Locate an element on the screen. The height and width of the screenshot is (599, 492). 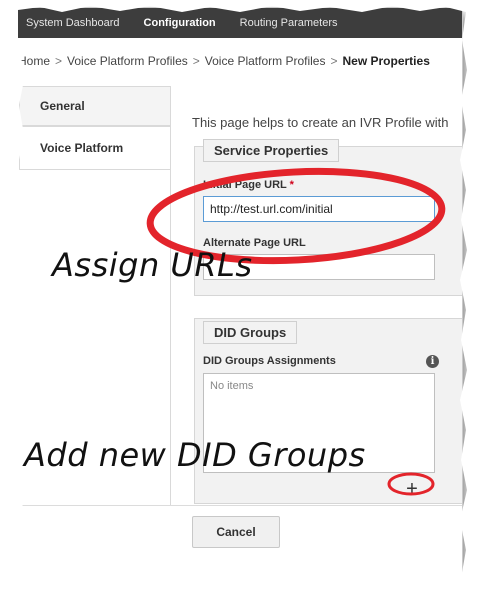
did-groups-assignments-label: DID Groups Assignments is located at coordinates (269, 361).